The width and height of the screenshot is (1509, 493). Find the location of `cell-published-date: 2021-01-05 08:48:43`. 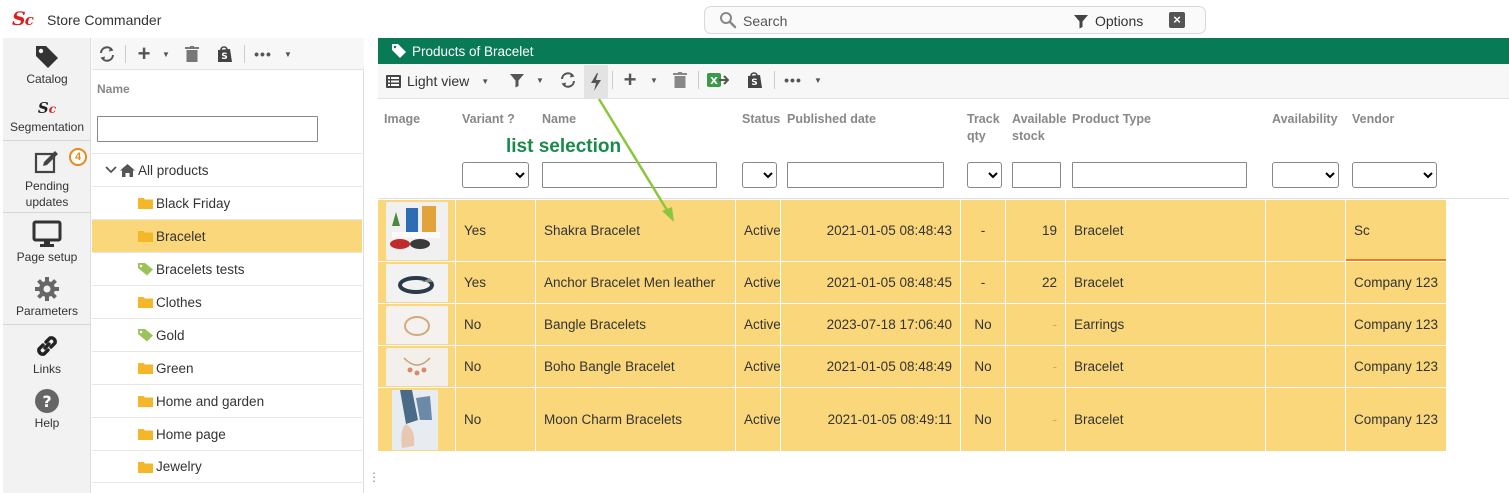

cell-published-date: 2021-01-05 08:48:43 is located at coordinates (871, 230).